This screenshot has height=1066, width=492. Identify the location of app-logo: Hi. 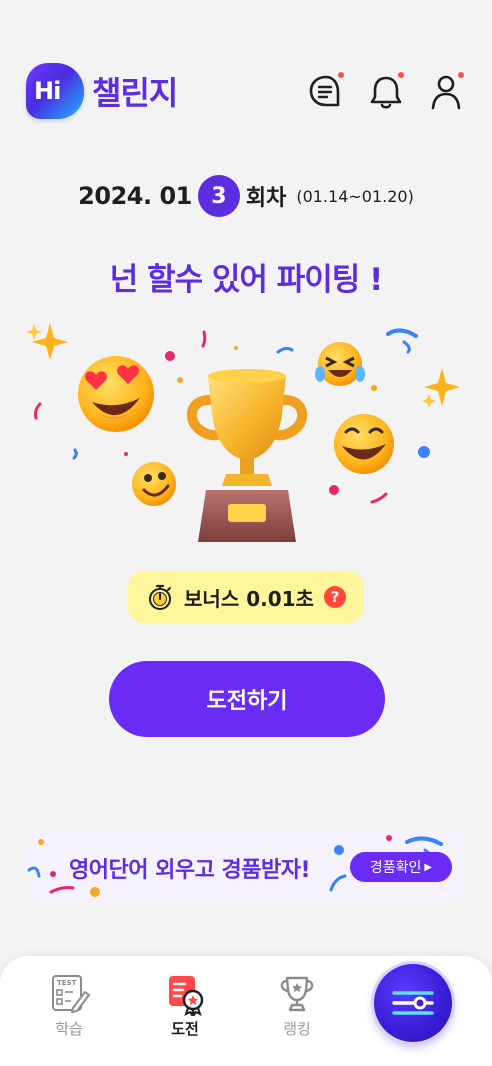
(55, 91).